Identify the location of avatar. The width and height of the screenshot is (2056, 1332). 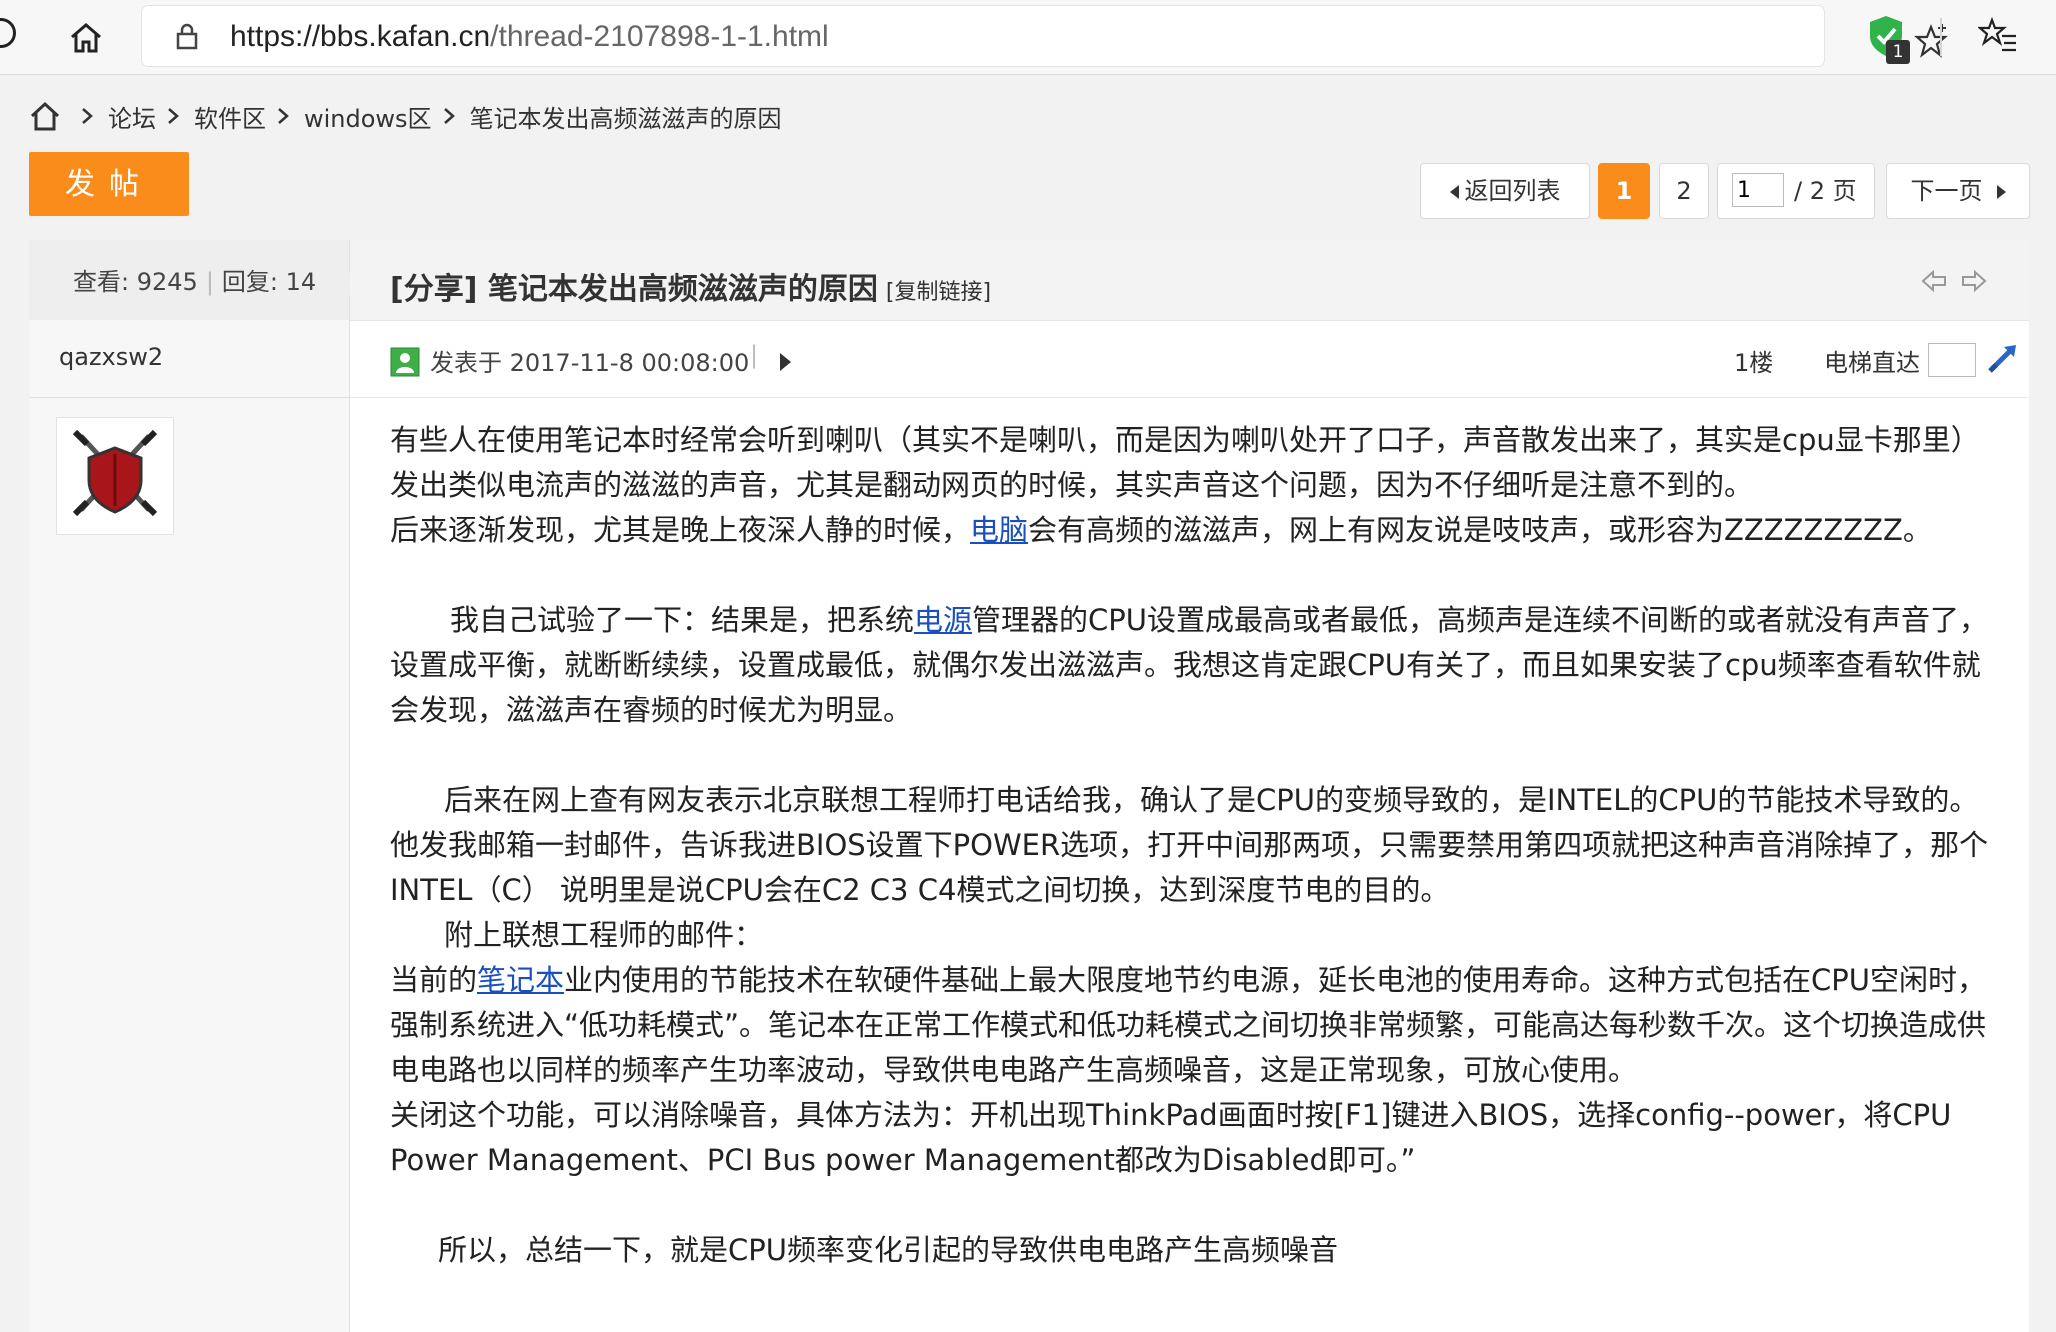
(115, 476).